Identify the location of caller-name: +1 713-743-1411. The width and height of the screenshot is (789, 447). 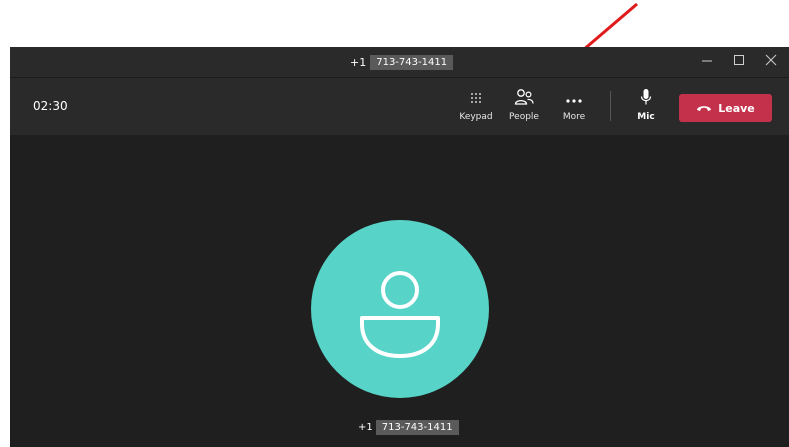
(408, 427).